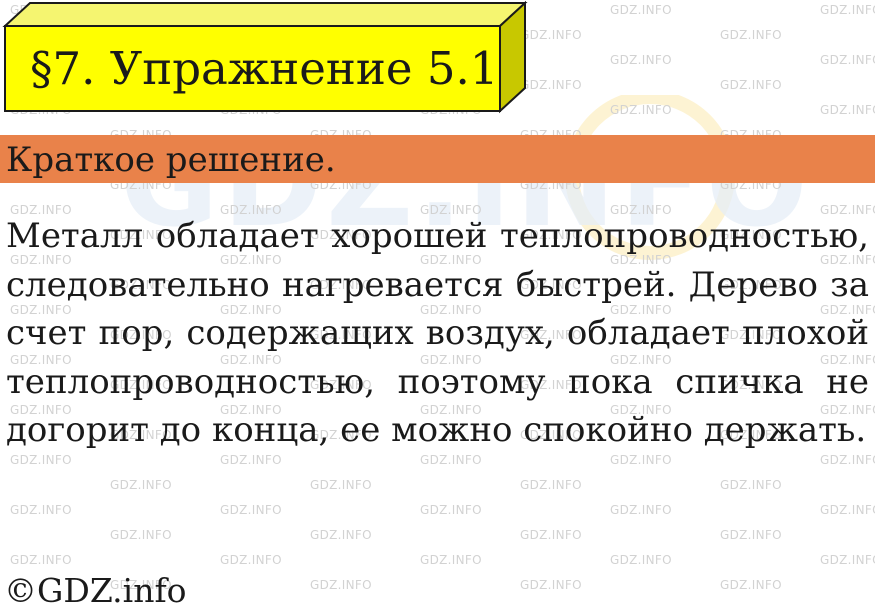 The height and width of the screenshot is (605, 875). What do you see at coordinates (95, 588) in the screenshot?
I see `copyright-footer: ©GDZ.info` at bounding box center [95, 588].